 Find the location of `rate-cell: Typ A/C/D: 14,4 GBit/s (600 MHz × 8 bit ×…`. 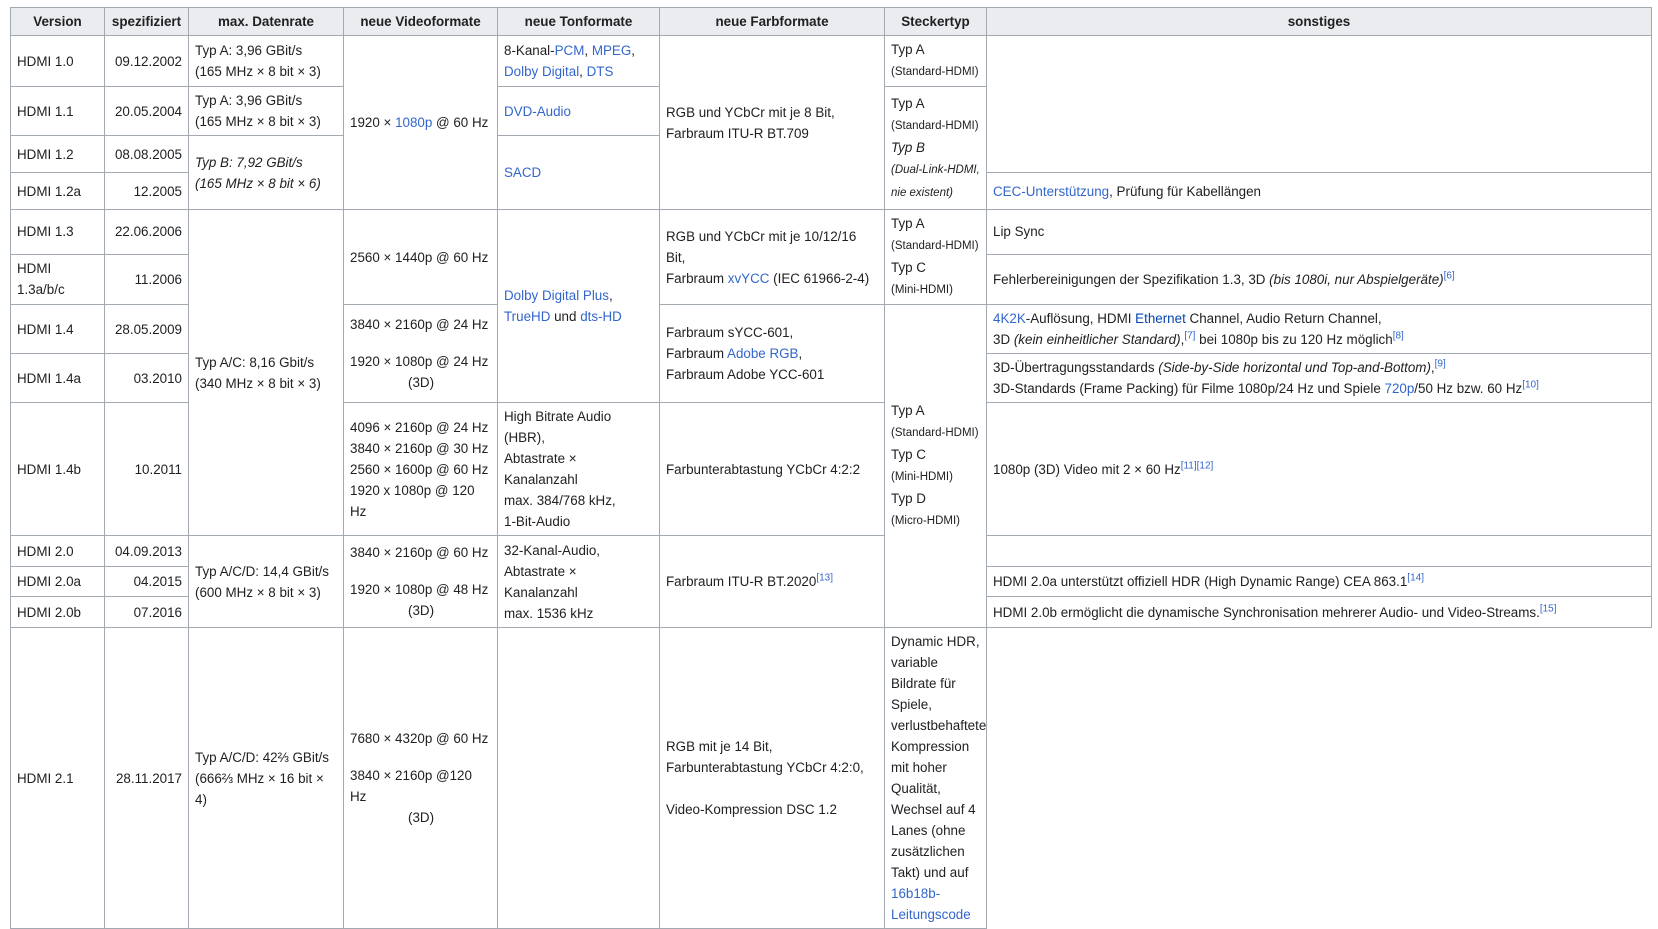

rate-cell: Typ A/C/D: 14,4 GBit/s (600 MHz × 8 bit ×… is located at coordinates (266, 581).